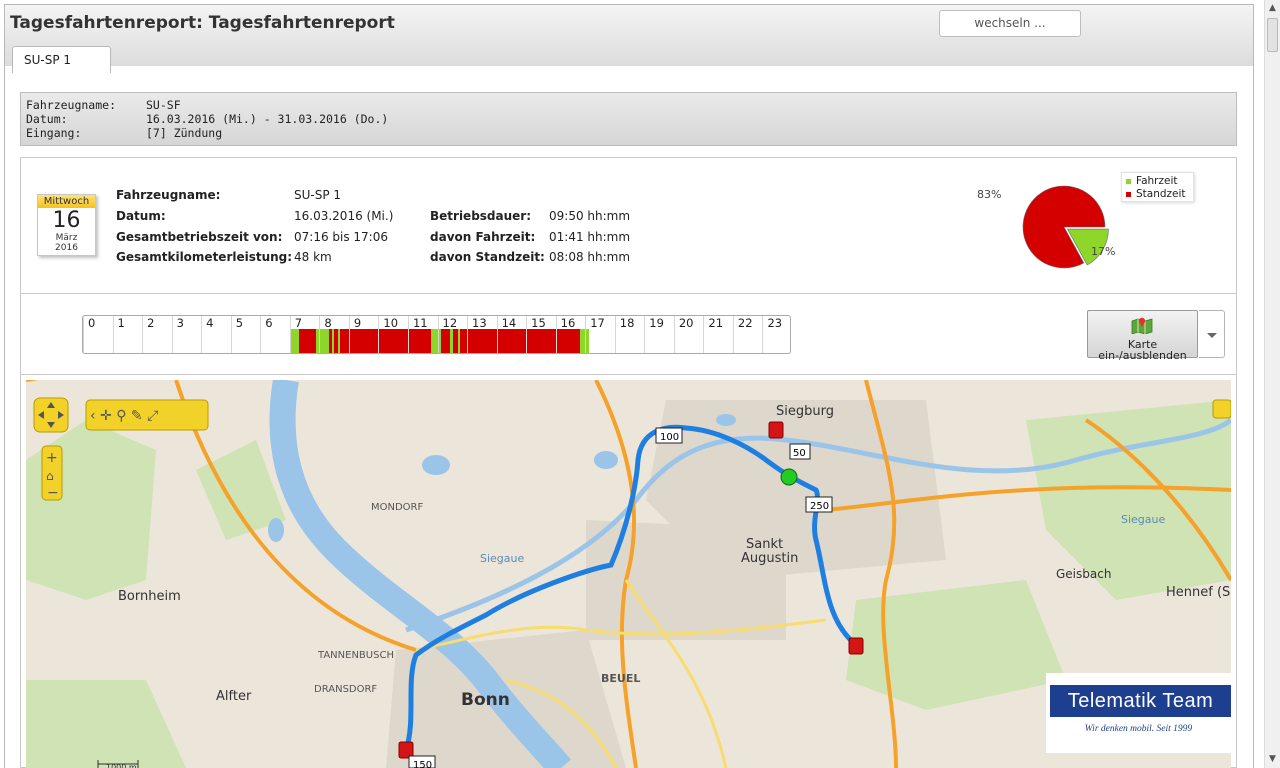  What do you see at coordinates (1103, 251) in the screenshot?
I see `pie-label-fahrzeit: 17%` at bounding box center [1103, 251].